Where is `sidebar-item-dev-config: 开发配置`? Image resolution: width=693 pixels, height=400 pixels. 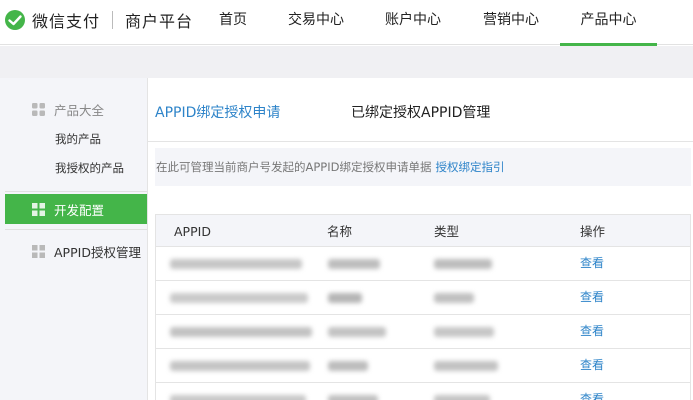
sidebar-item-dev-config: 开发配置 is located at coordinates (76, 209).